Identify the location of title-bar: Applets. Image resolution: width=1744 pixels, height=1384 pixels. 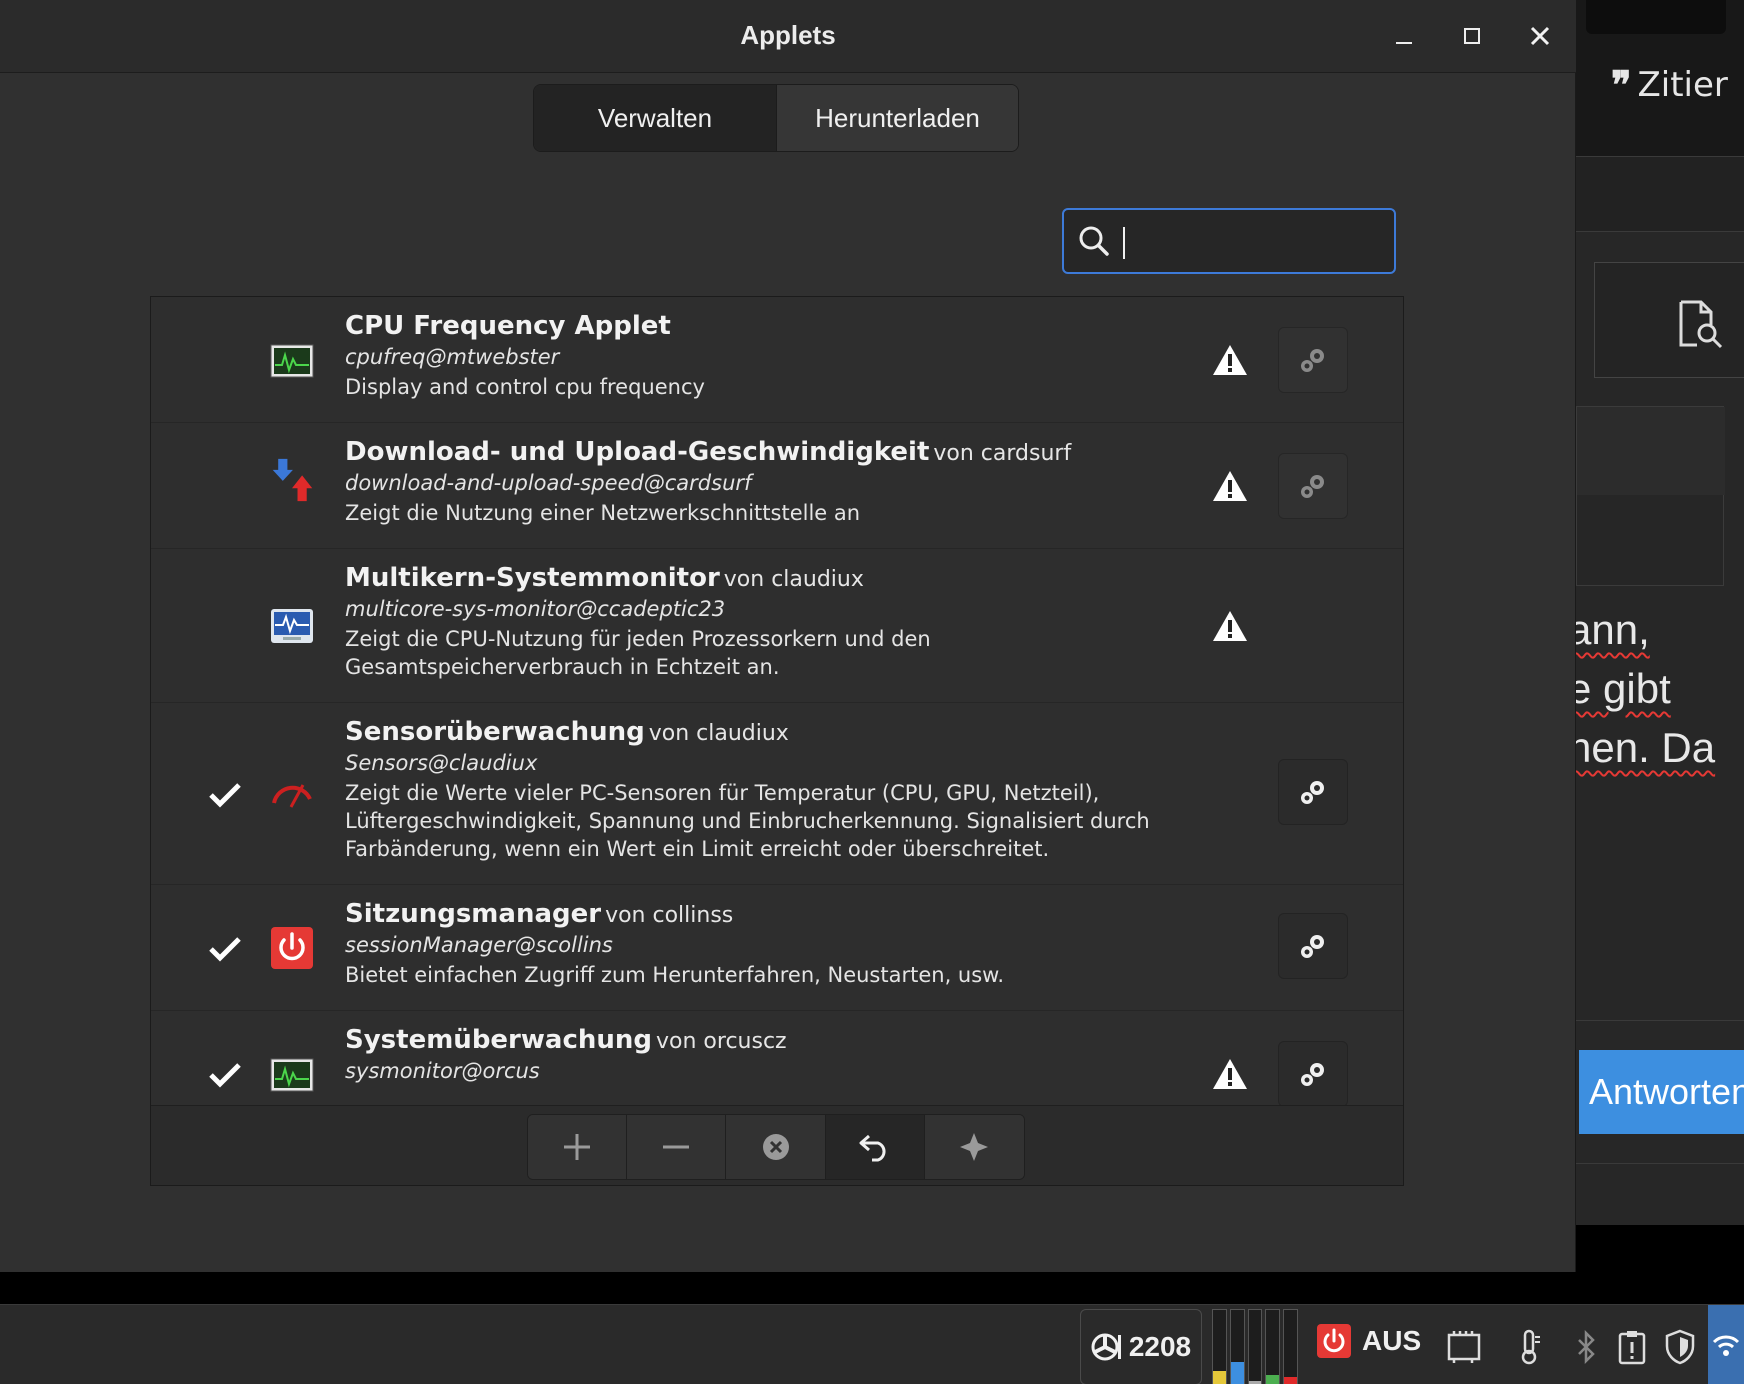
(788, 36).